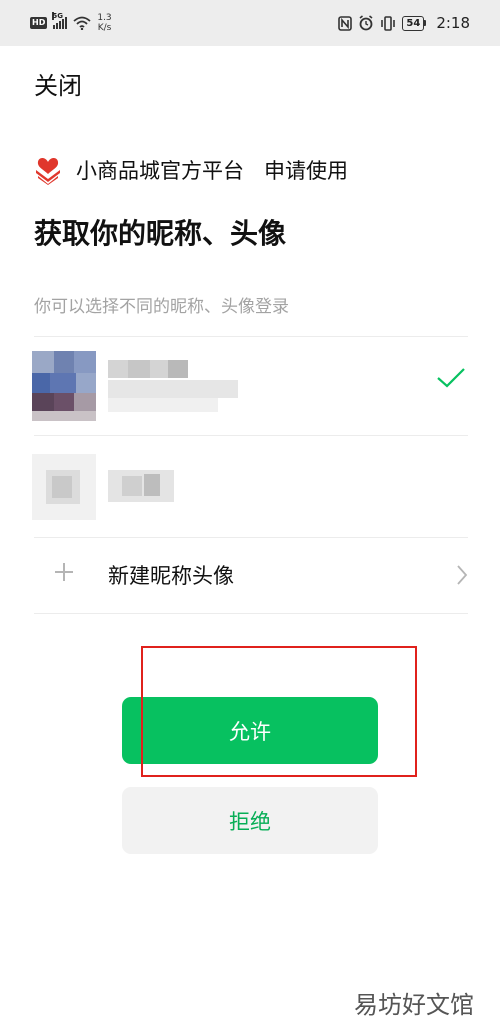  I want to click on cellular-signal-icon: 5G, so click(60, 20).